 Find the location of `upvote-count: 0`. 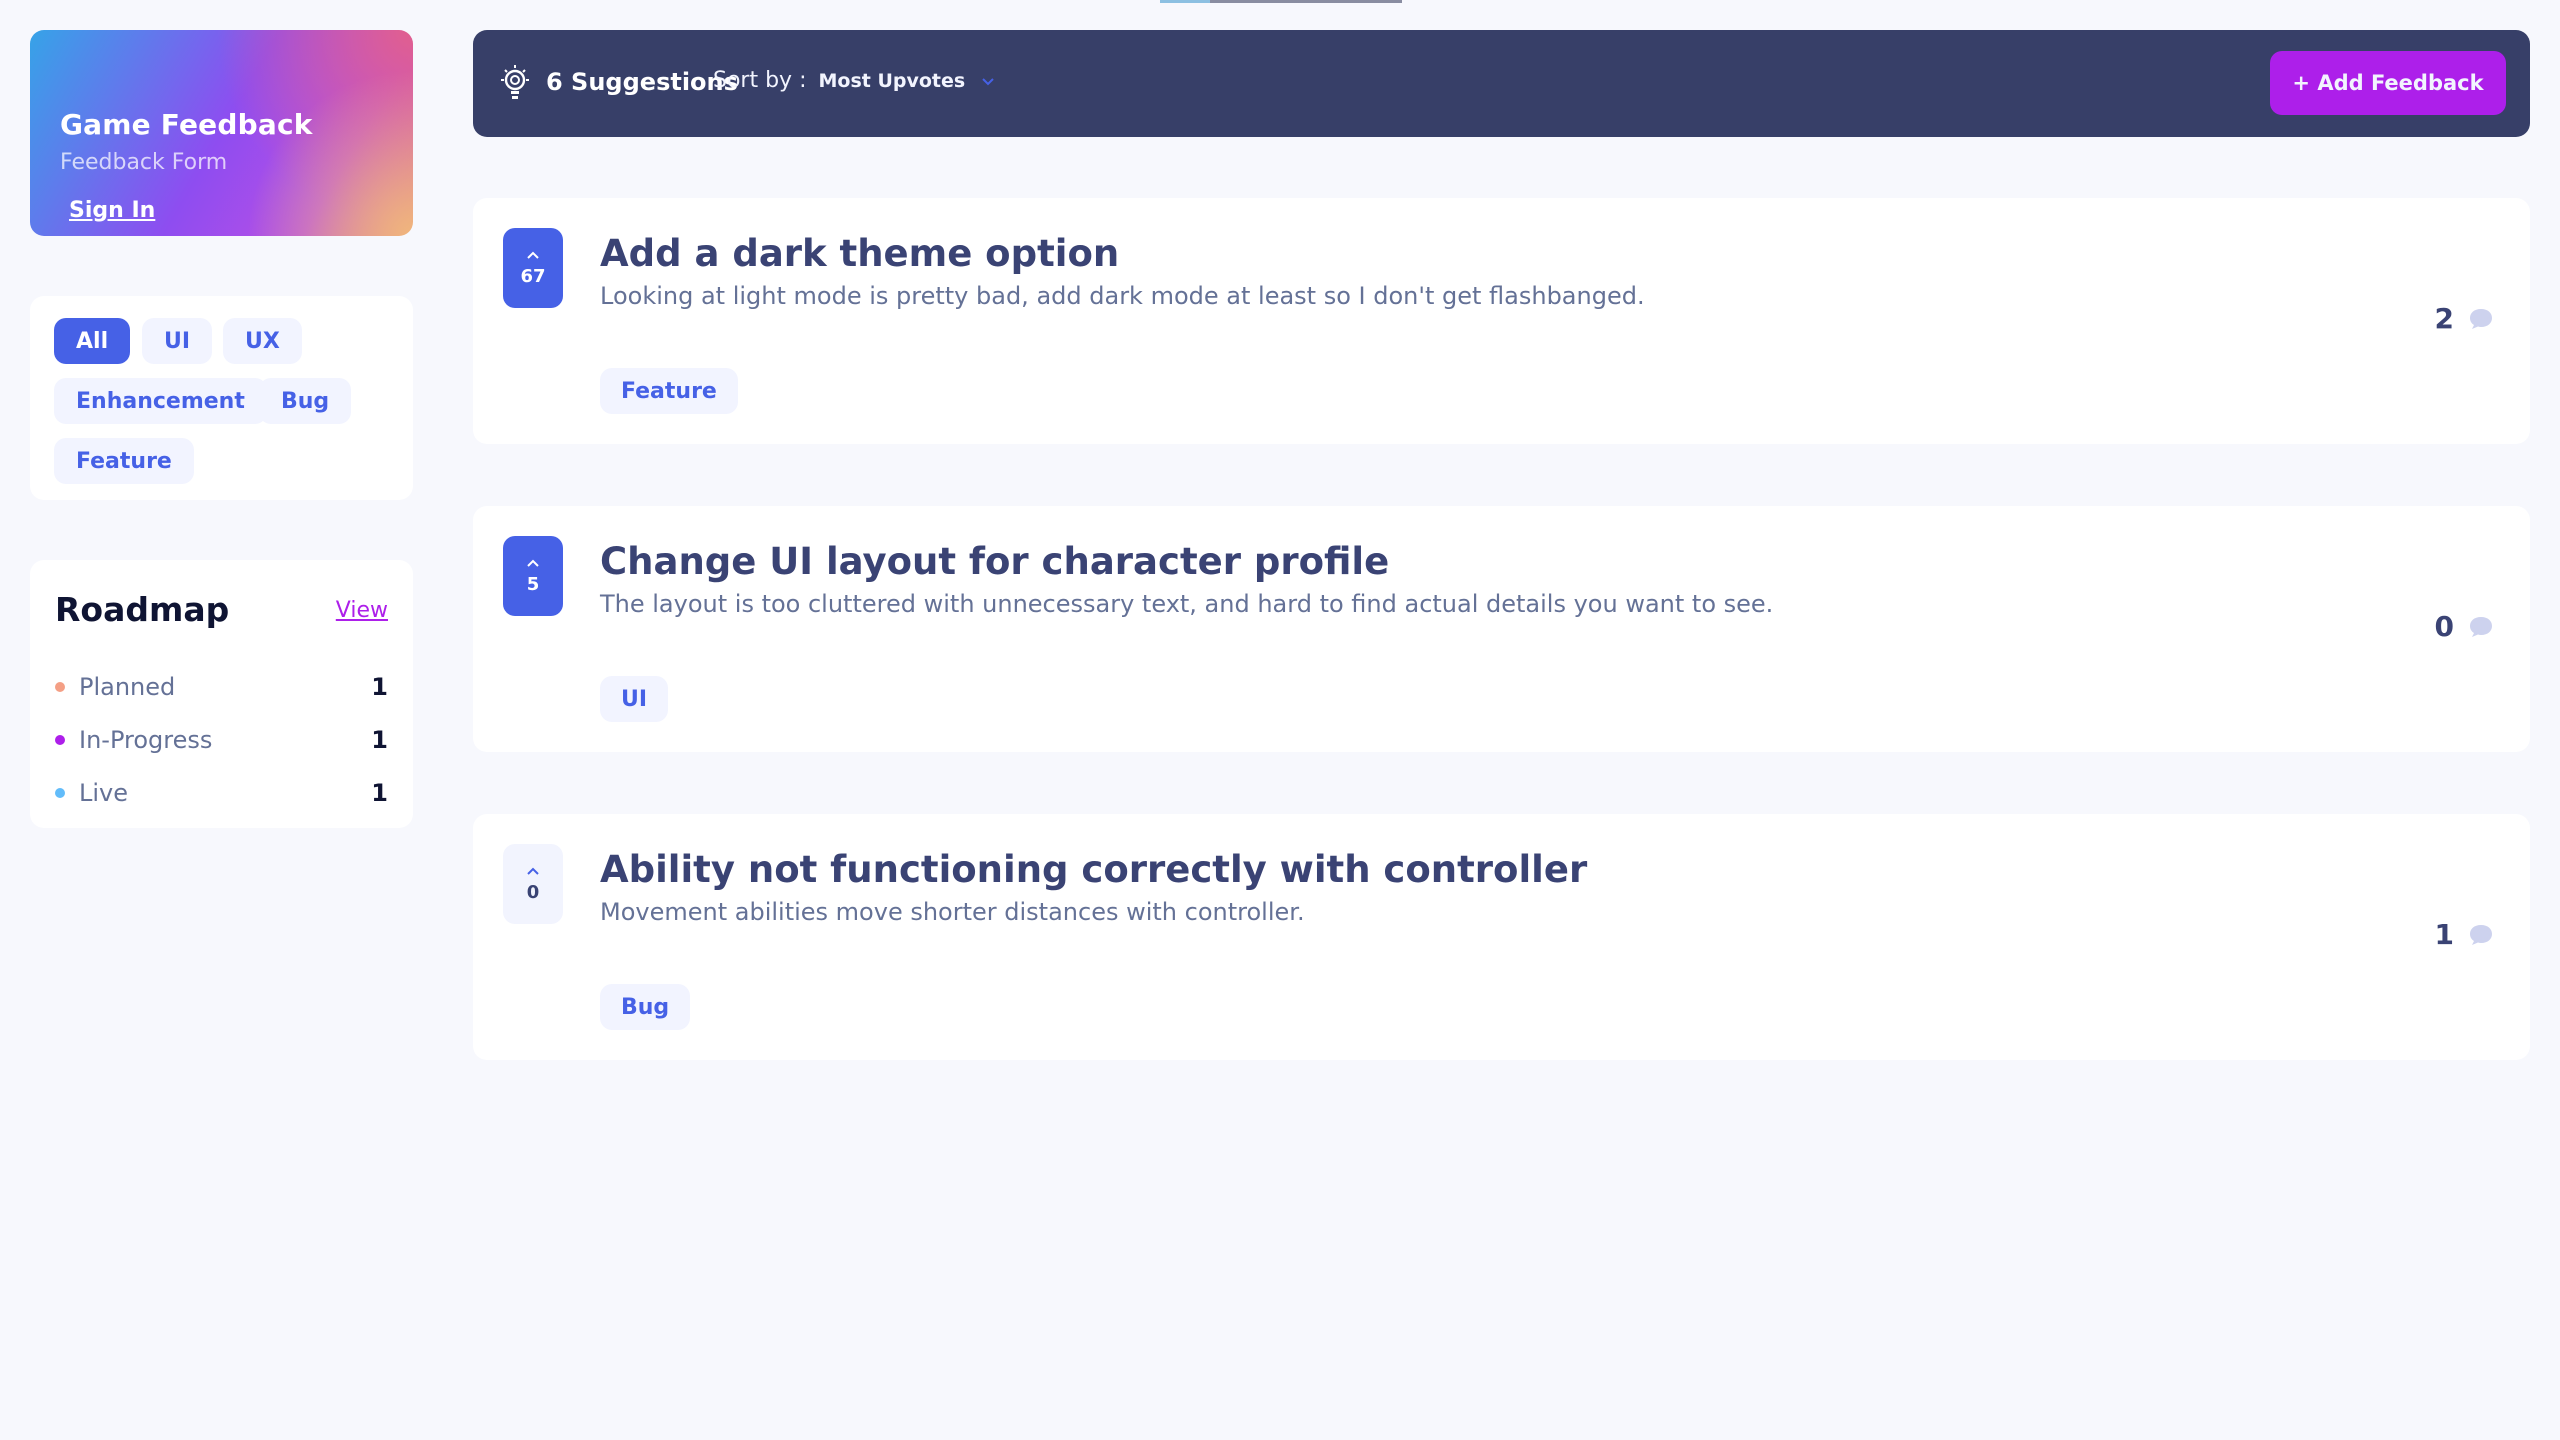

upvote-count: 0 is located at coordinates (533, 892).